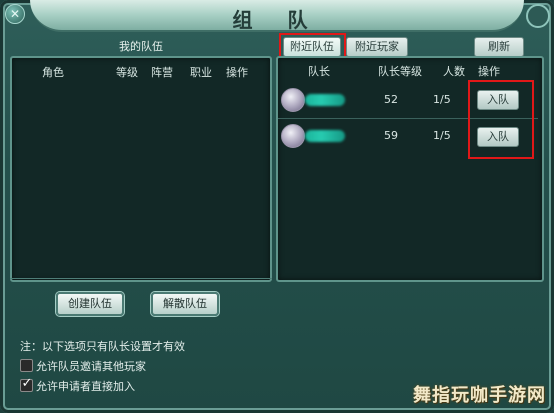 Image resolution: width=554 pixels, height=413 pixels. Describe the element at coordinates (277, 20) in the screenshot. I see `window-title: 组 队` at that location.